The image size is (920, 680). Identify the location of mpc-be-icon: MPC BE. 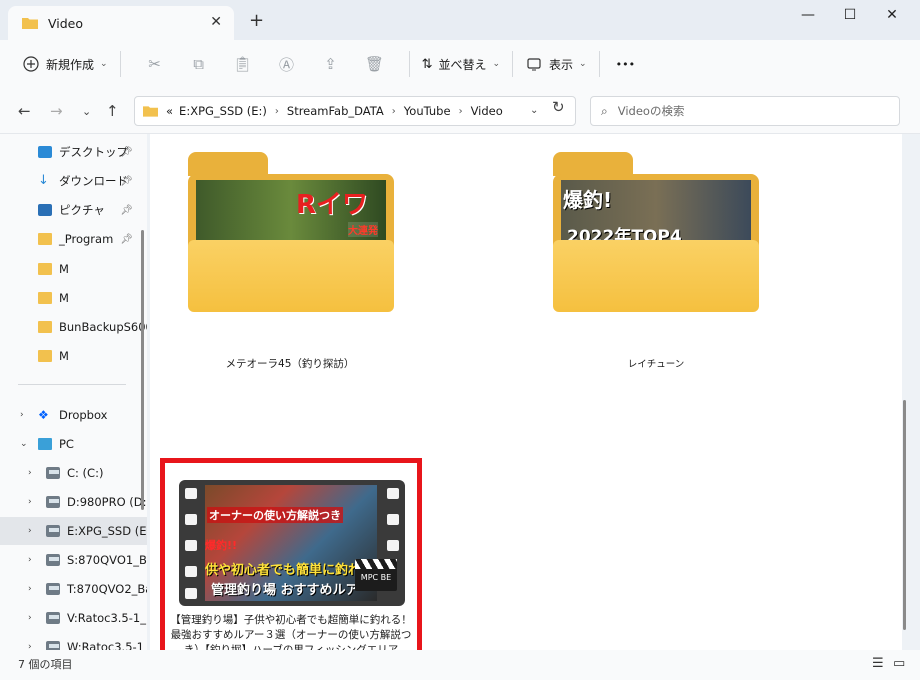
(376, 575).